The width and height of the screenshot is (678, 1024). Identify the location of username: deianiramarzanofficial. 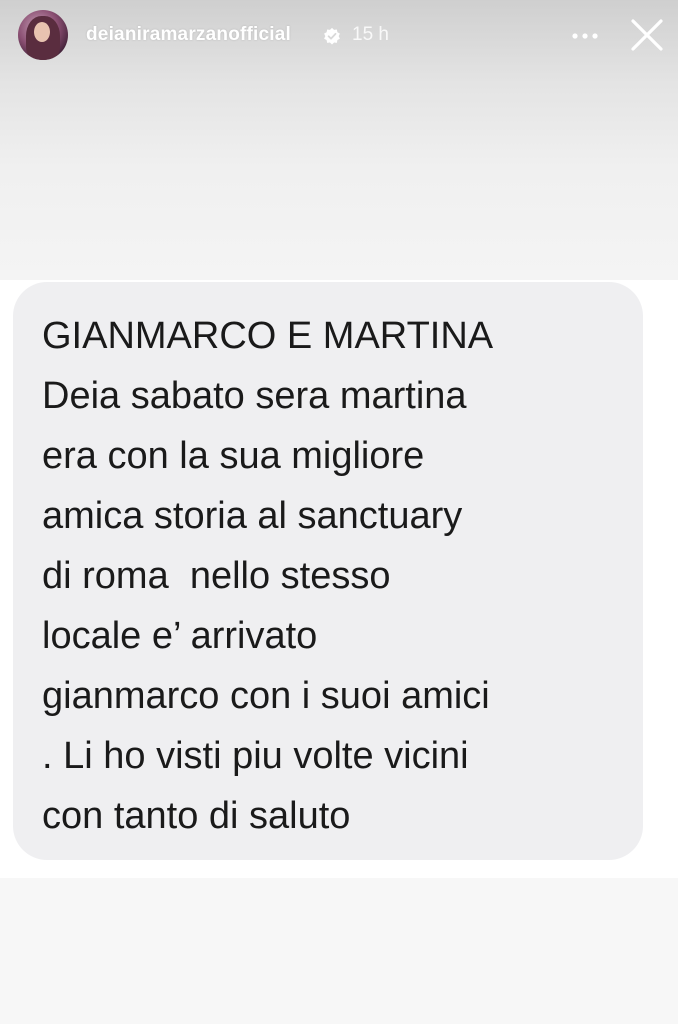
(188, 35).